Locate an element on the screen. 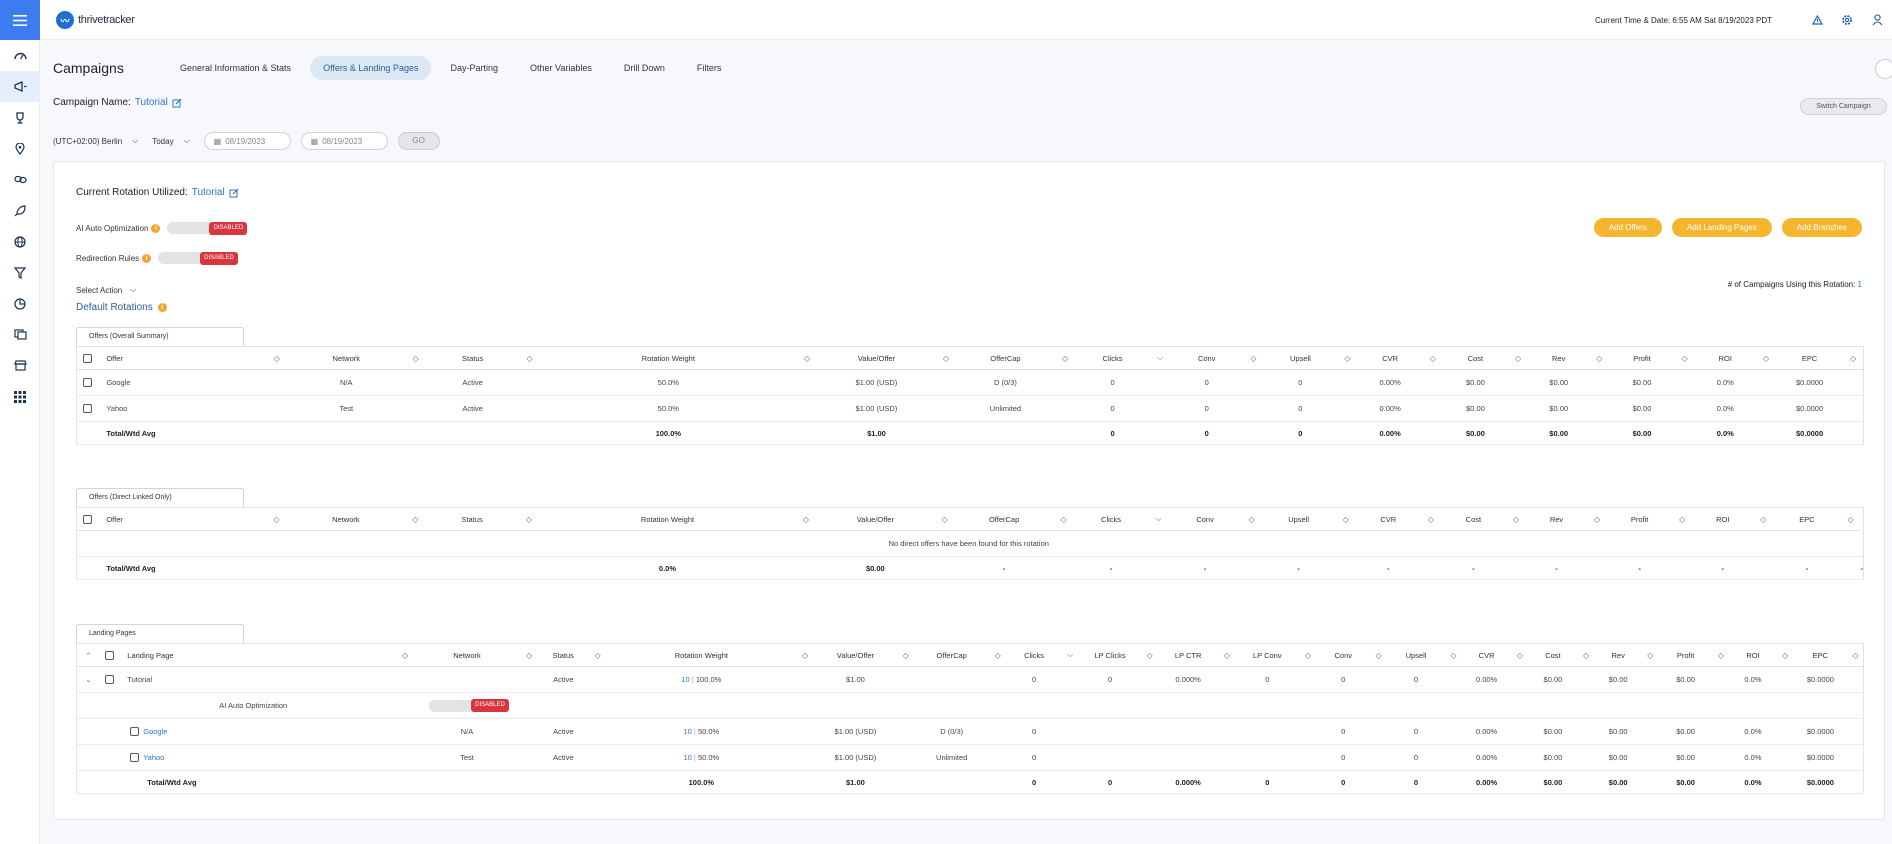  switch-campaign-button: Switch Campaign is located at coordinates (1843, 106).